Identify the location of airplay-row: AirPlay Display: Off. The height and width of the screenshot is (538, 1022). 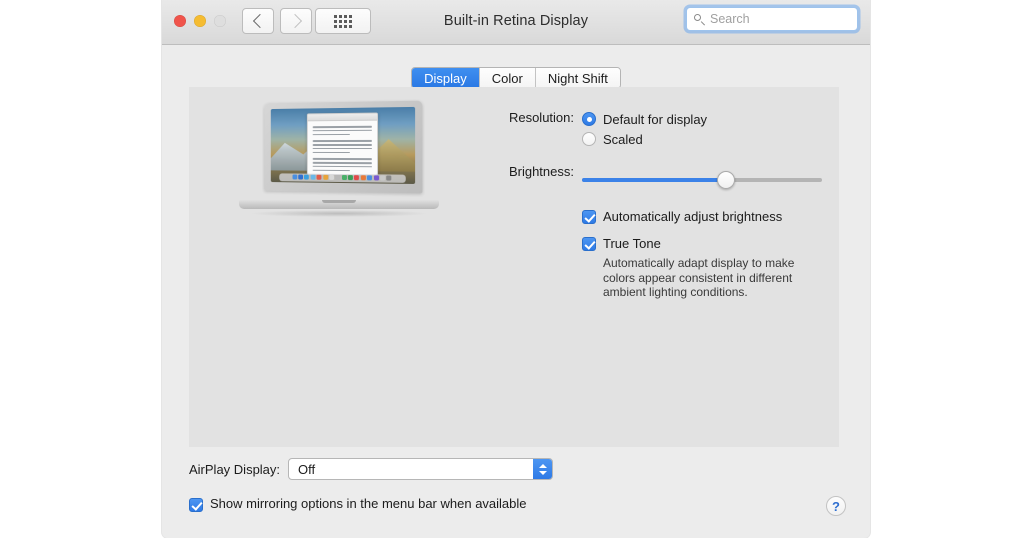
(517, 469).